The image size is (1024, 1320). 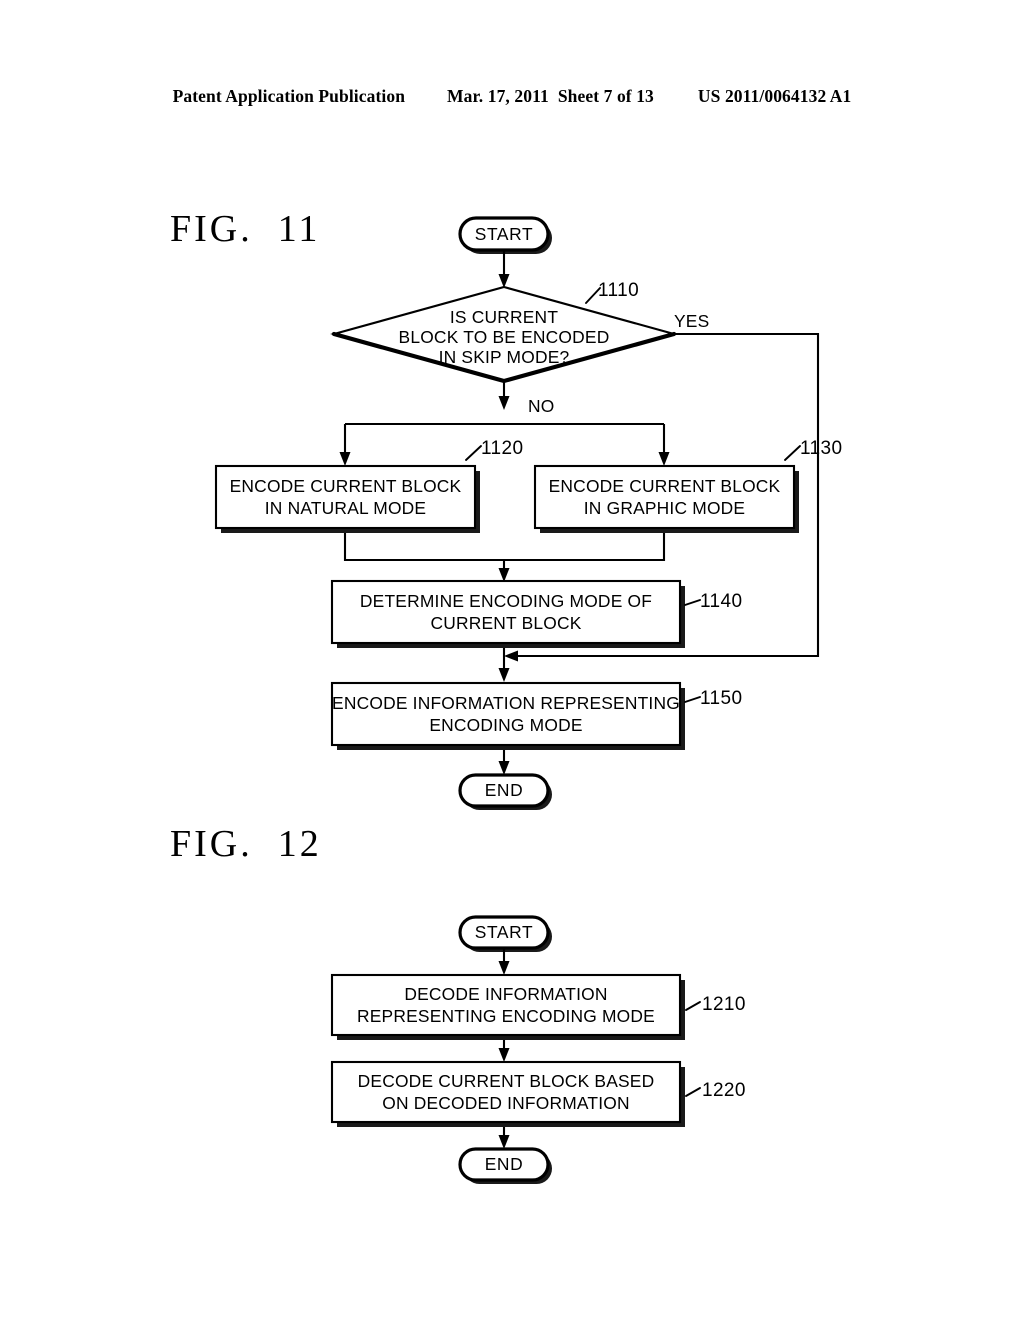 What do you see at coordinates (664, 459) in the screenshot?
I see `arrowhead-to-graphic-box` at bounding box center [664, 459].